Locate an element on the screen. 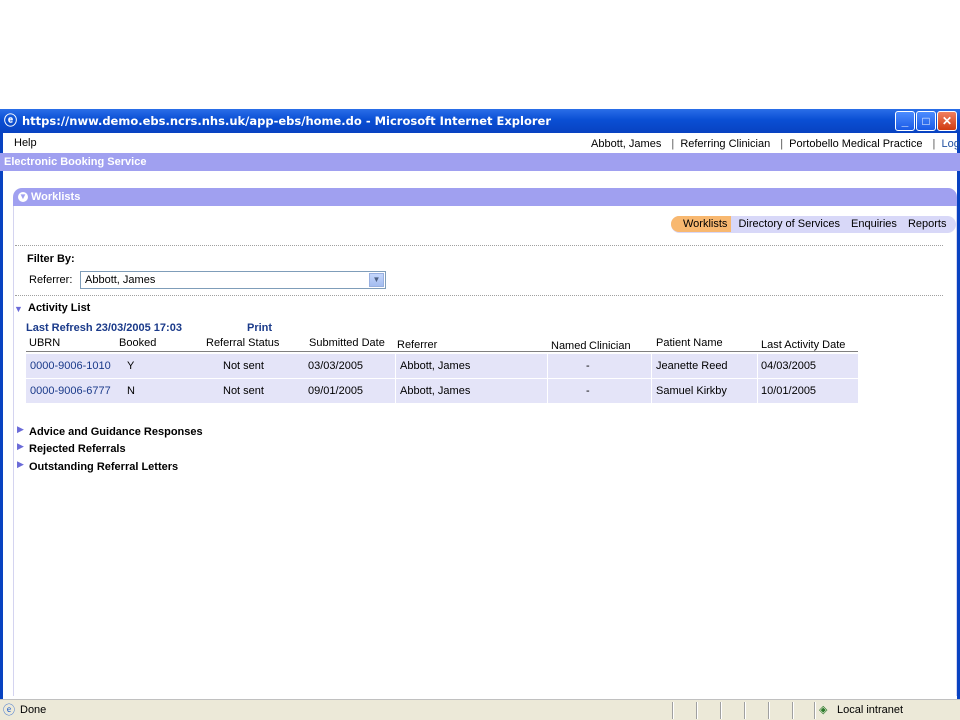  user-name: Abbott, James is located at coordinates (626, 144).